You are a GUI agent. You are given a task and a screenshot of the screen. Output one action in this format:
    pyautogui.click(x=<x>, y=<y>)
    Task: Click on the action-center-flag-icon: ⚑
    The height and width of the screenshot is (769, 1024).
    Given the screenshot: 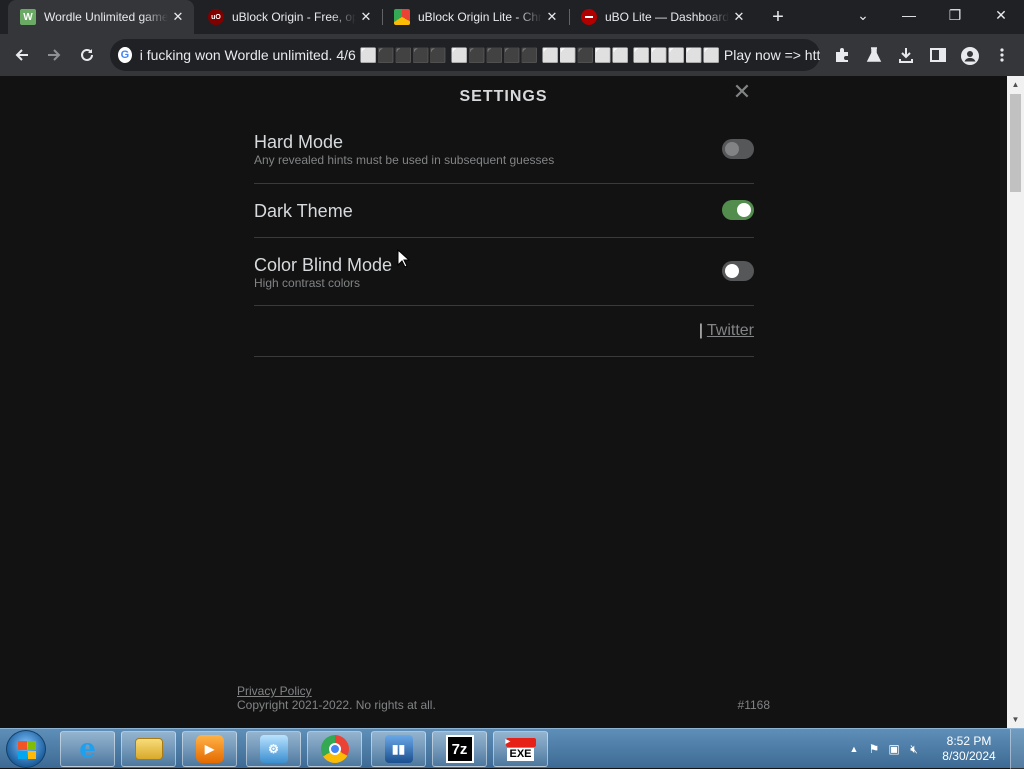 What is the action you would take?
    pyautogui.click(x=874, y=749)
    